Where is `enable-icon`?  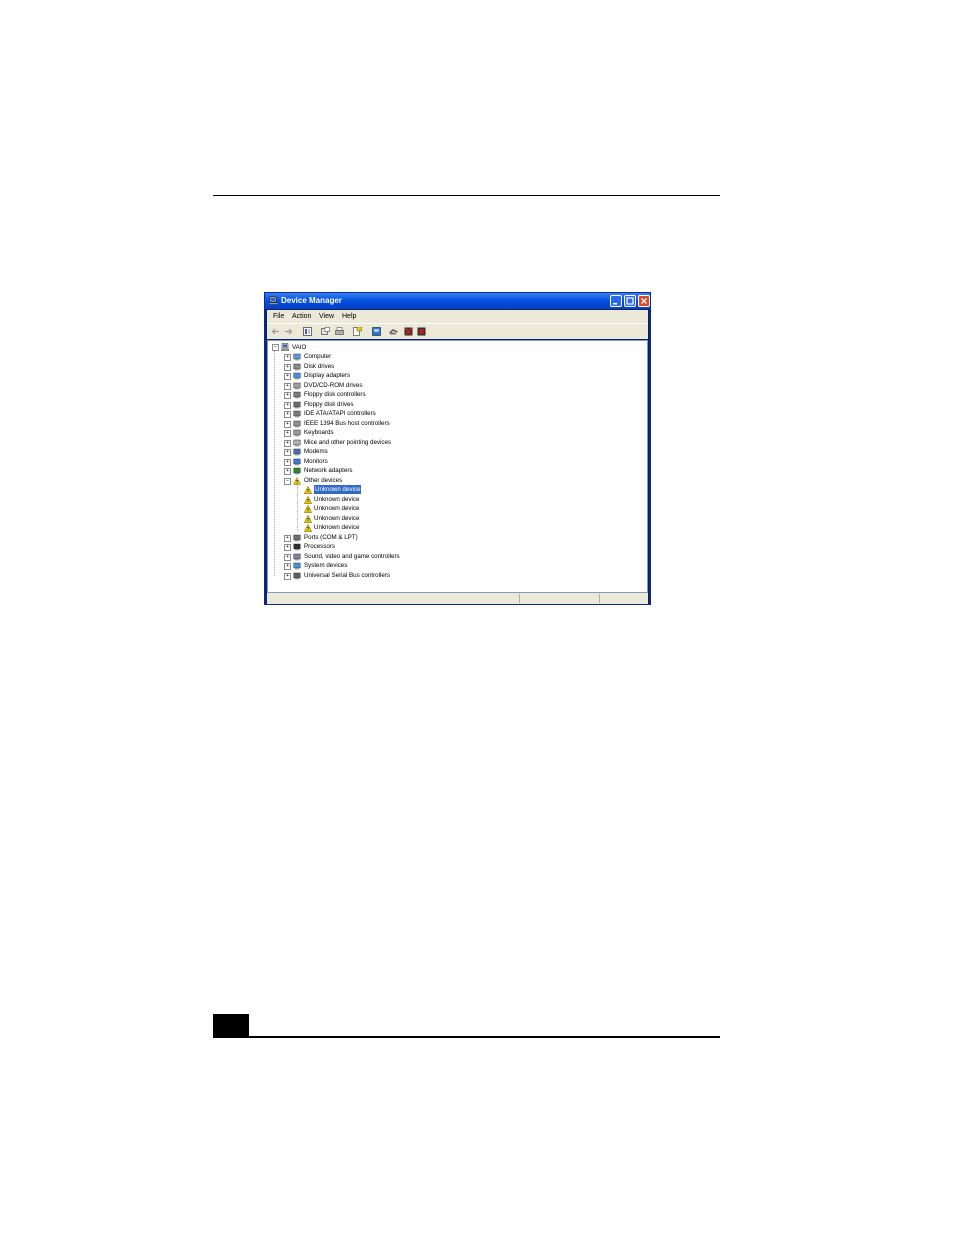
enable-icon is located at coordinates (421, 331).